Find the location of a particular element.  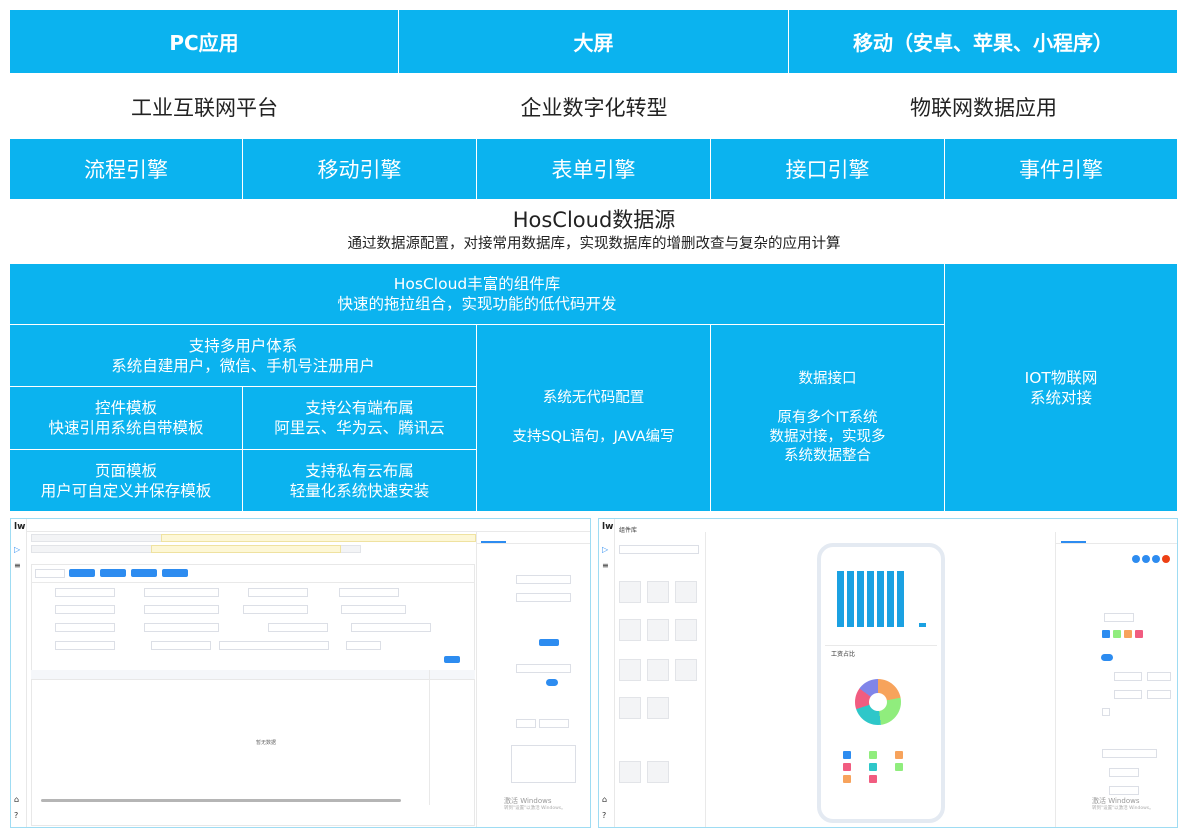

pc-app-label: PC应用 is located at coordinates (204, 43).